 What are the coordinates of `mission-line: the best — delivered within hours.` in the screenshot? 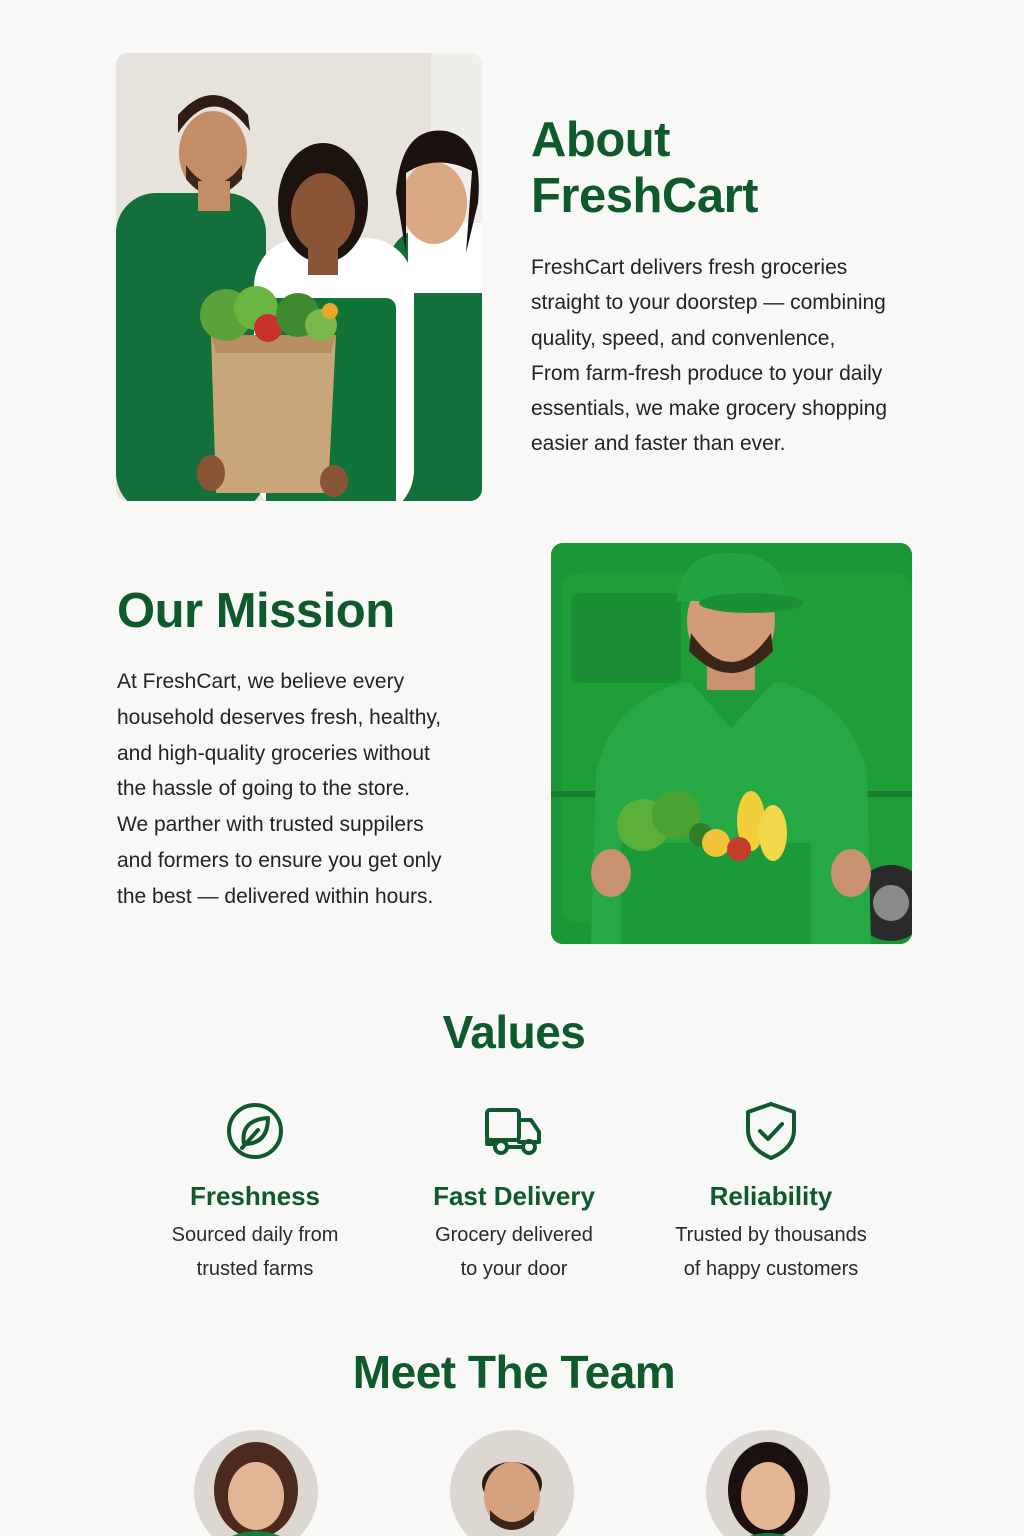 It's located at (275, 896).